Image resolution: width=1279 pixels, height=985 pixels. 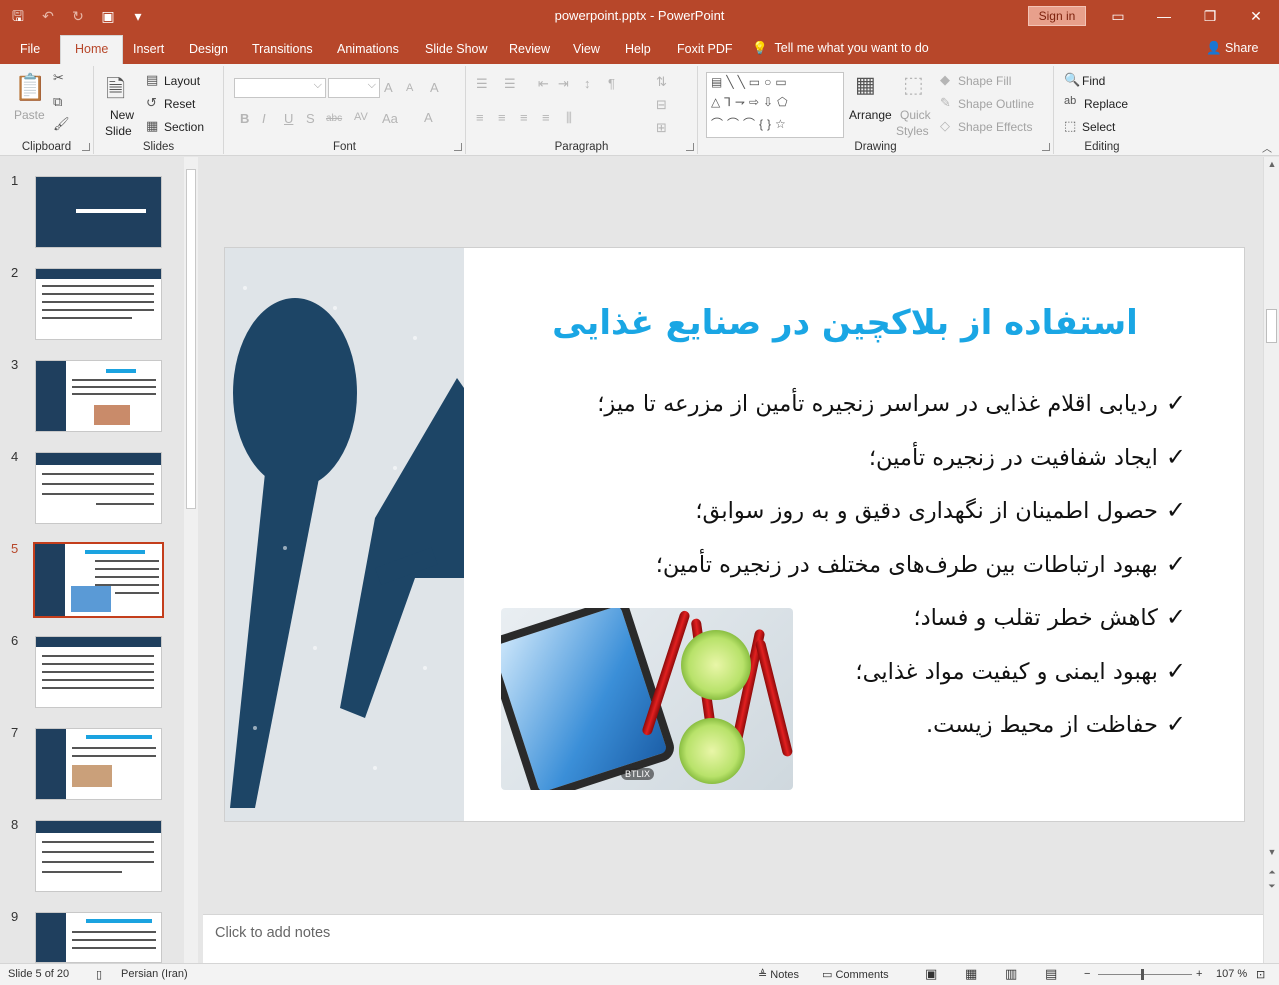 I want to click on increase-font-icon: A, so click(x=388, y=87).